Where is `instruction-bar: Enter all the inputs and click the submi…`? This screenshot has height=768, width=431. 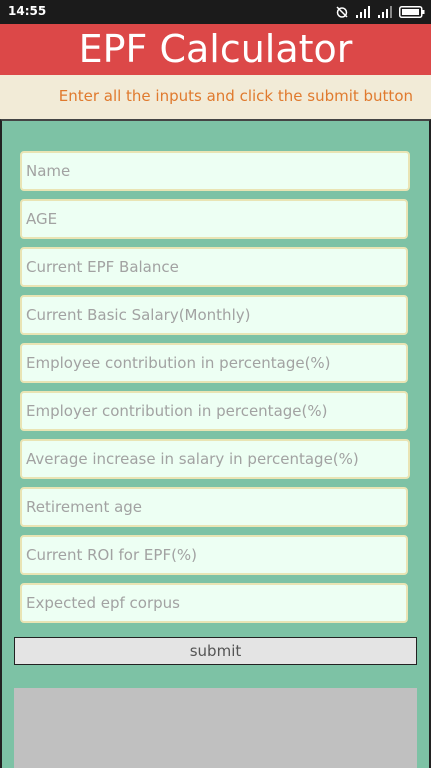
instruction-bar: Enter all the inputs and click the submi… is located at coordinates (215, 97).